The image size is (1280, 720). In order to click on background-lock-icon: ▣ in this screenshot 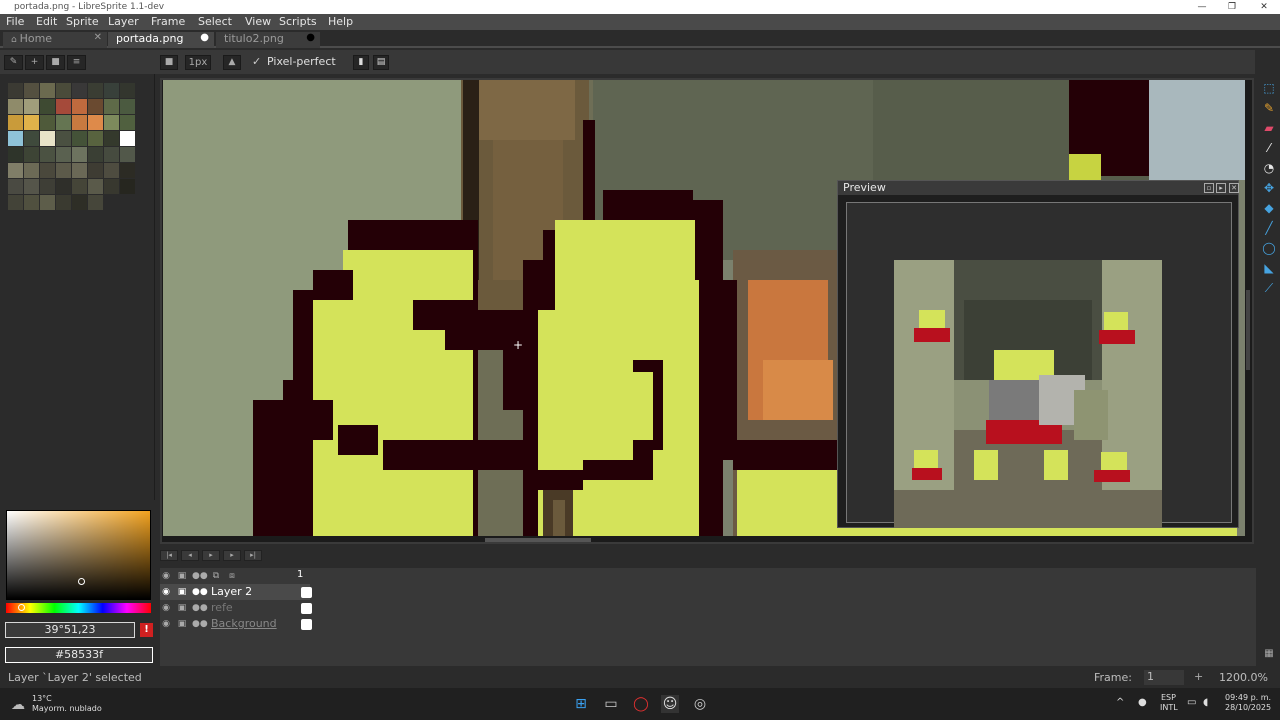, I will do `click(182, 624)`.